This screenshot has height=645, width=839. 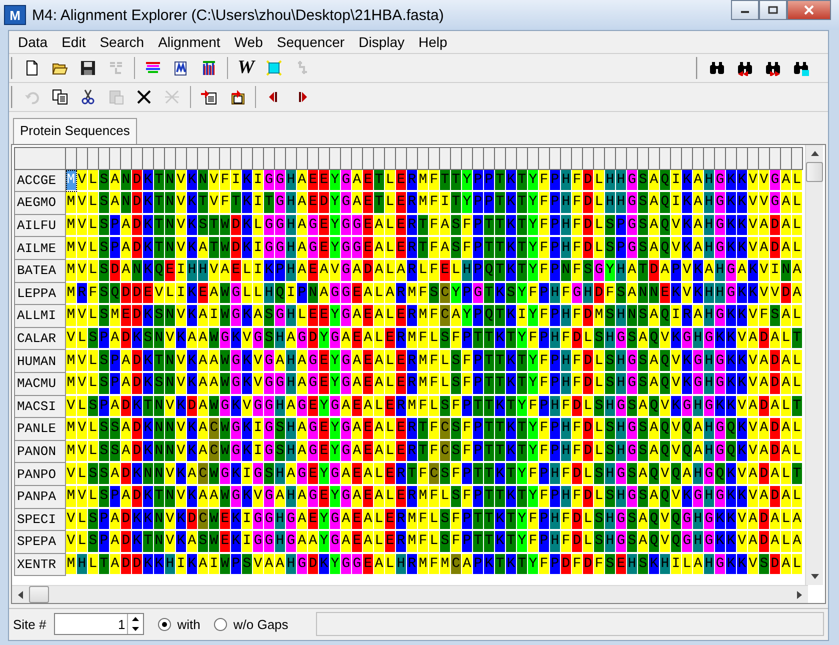 I want to click on scroll-left-icon, so click(x=20, y=594).